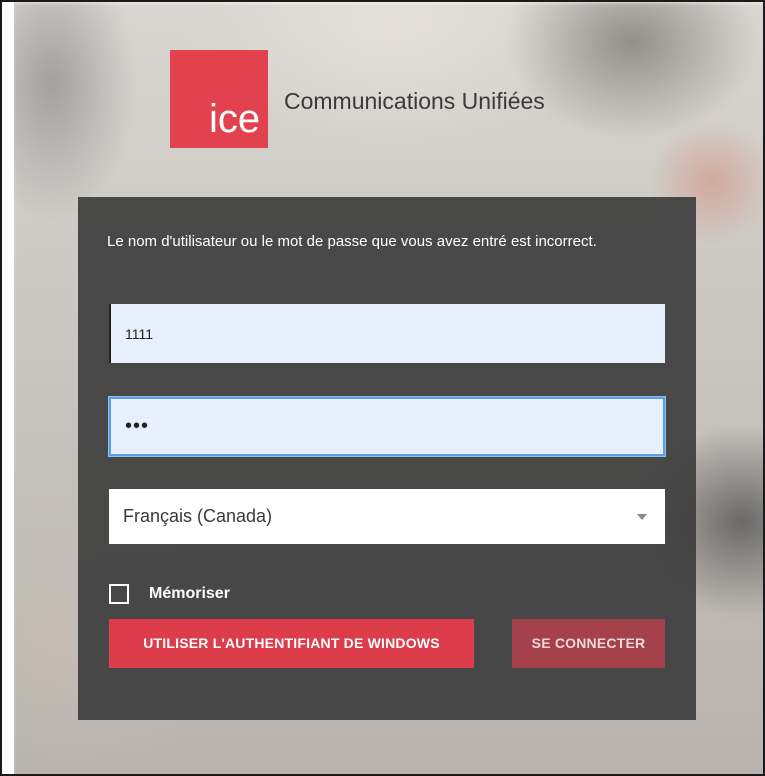  Describe the element at coordinates (387, 426) in the screenshot. I see `password-input` at that location.